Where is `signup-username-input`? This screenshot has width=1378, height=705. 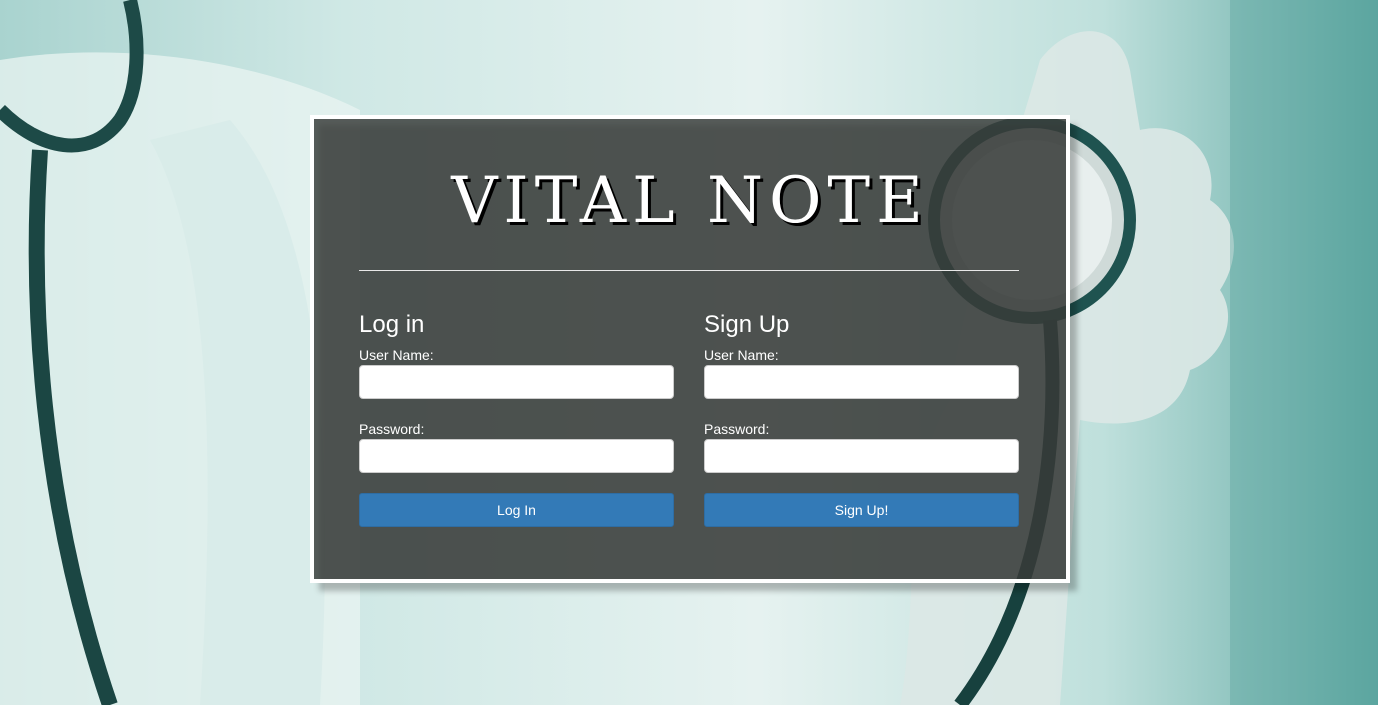
signup-username-input is located at coordinates (861, 382).